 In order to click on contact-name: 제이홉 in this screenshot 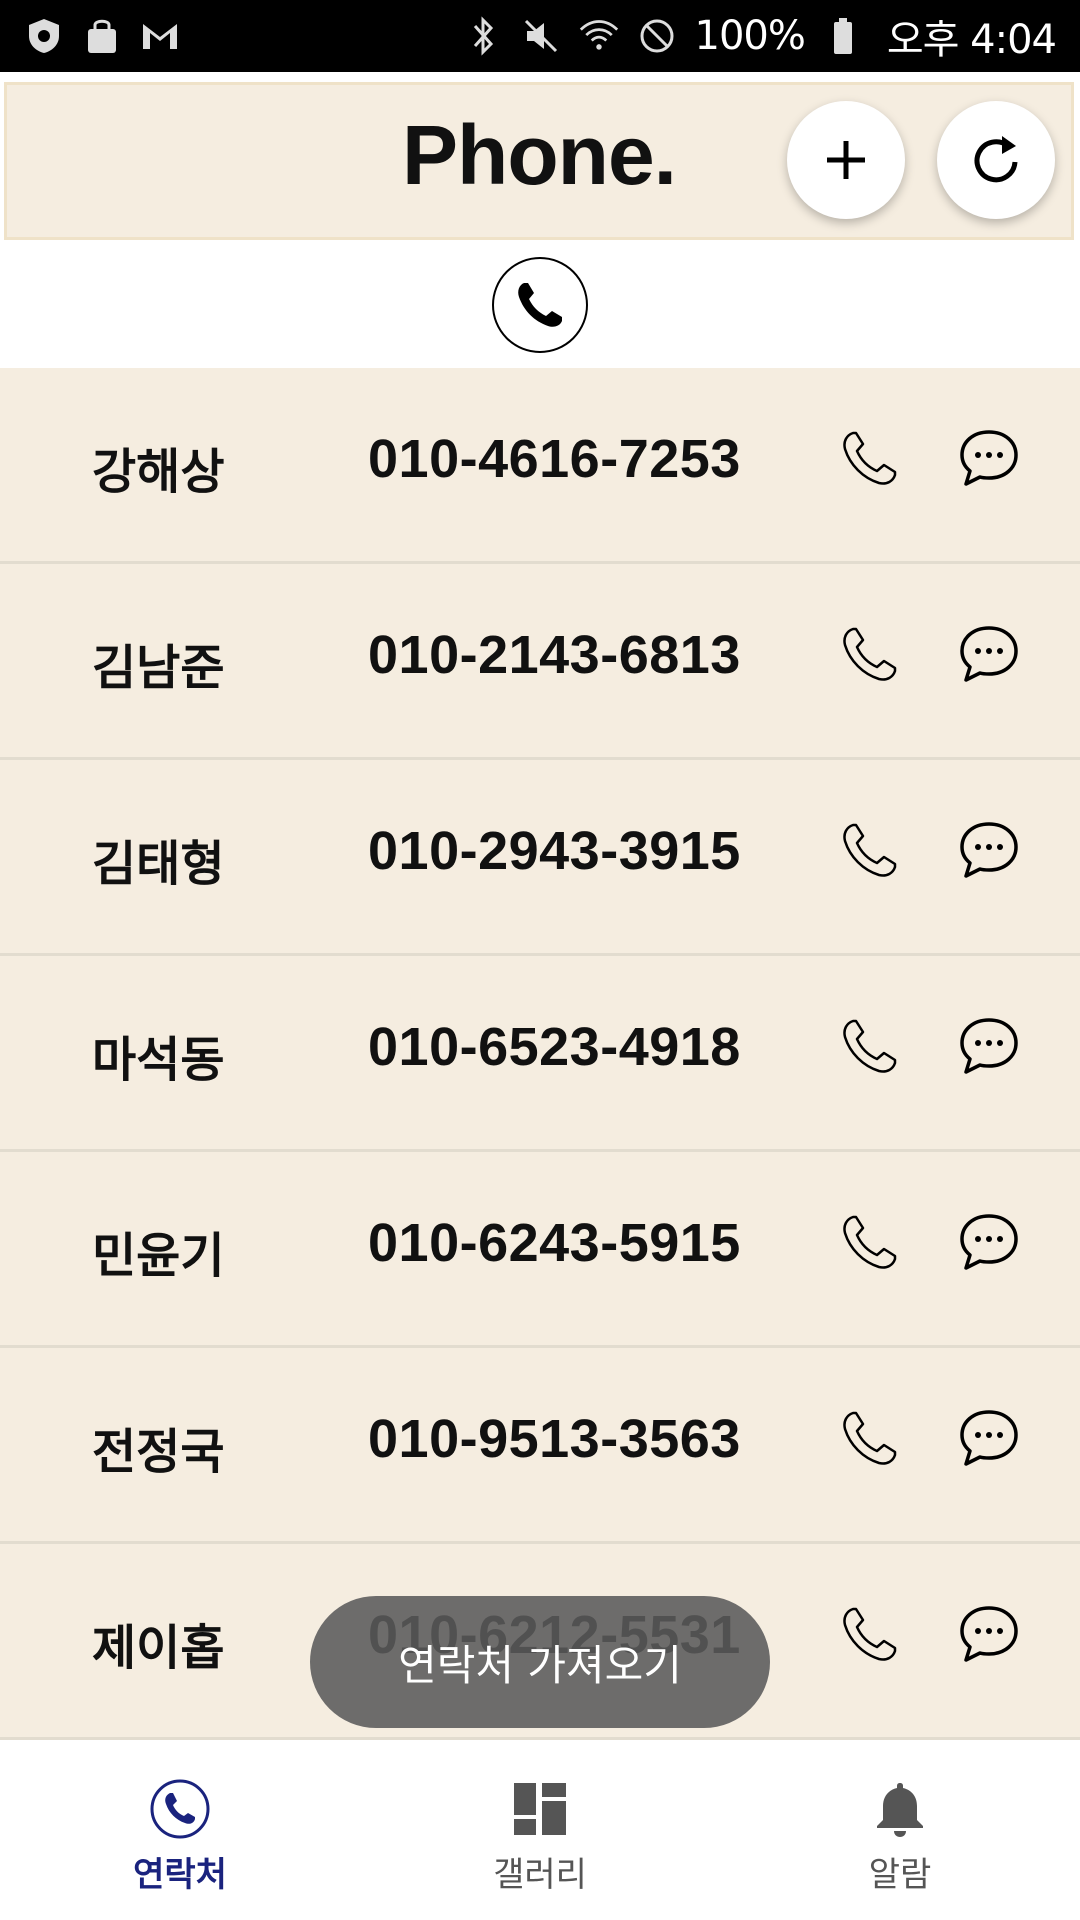, I will do `click(158, 1648)`.